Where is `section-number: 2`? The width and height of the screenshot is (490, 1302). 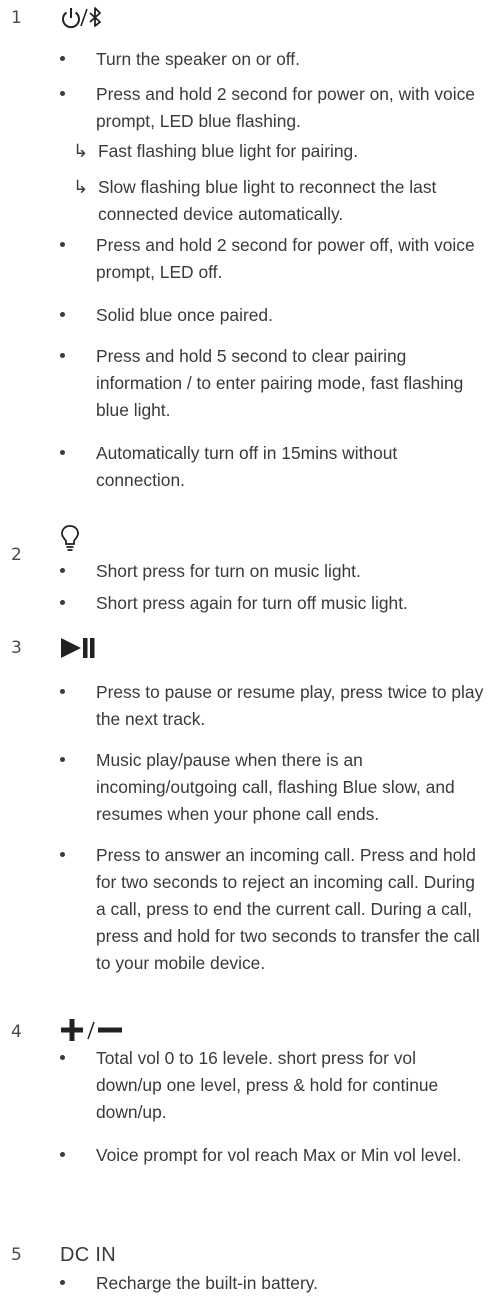
section-number: 2 is located at coordinates (16, 555).